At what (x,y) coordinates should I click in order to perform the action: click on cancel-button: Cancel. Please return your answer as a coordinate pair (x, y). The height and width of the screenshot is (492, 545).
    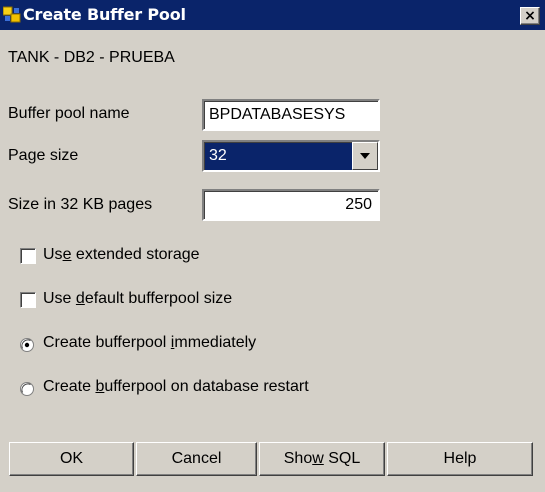
    Looking at the image, I should click on (196, 459).